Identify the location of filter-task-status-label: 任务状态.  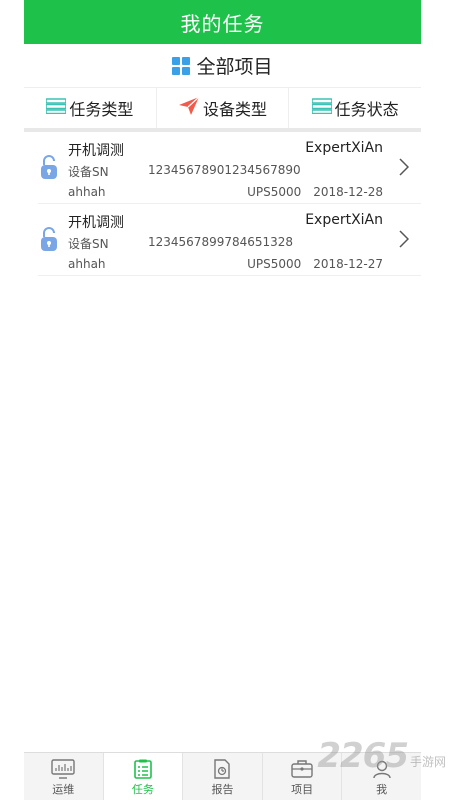
(366, 109).